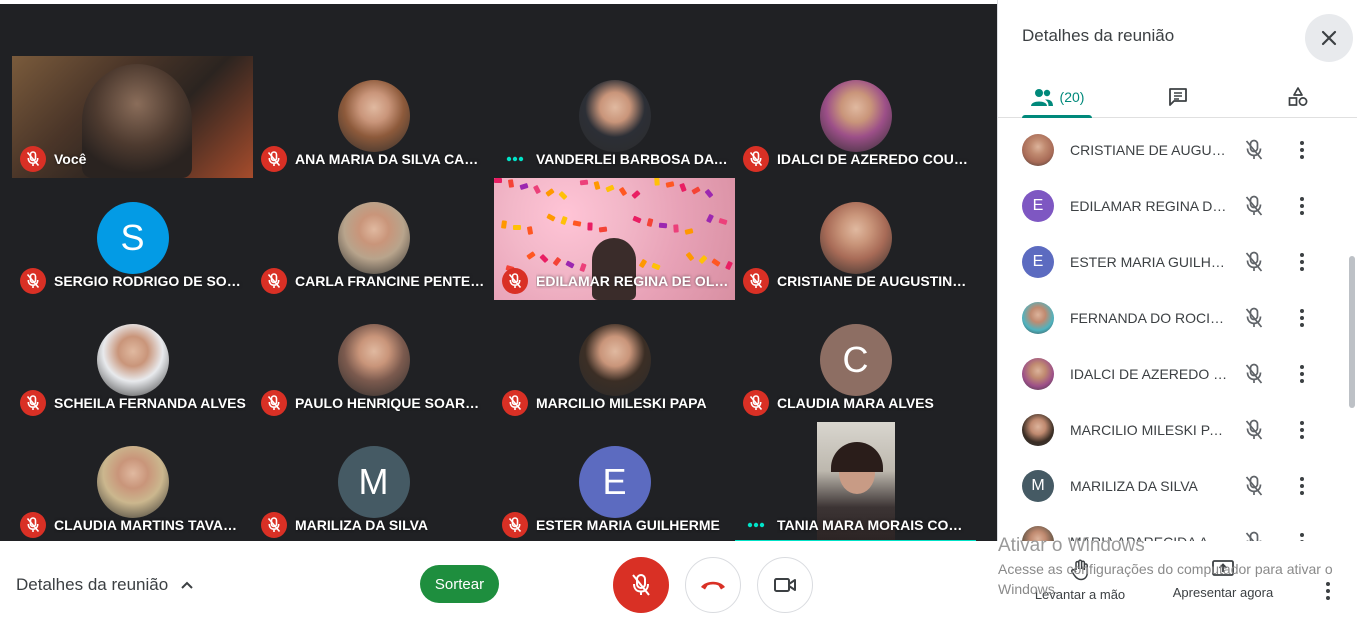  What do you see at coordinates (1328, 591) in the screenshot?
I see `more-options-button` at bounding box center [1328, 591].